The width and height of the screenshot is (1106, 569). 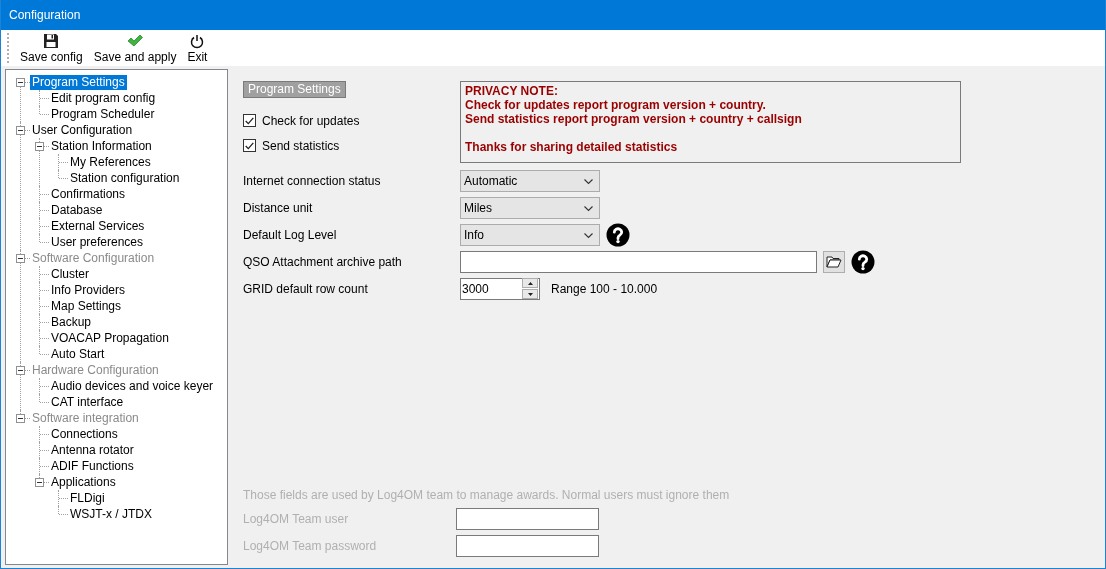 I want to click on tree-item: External Services, so click(x=98, y=226).